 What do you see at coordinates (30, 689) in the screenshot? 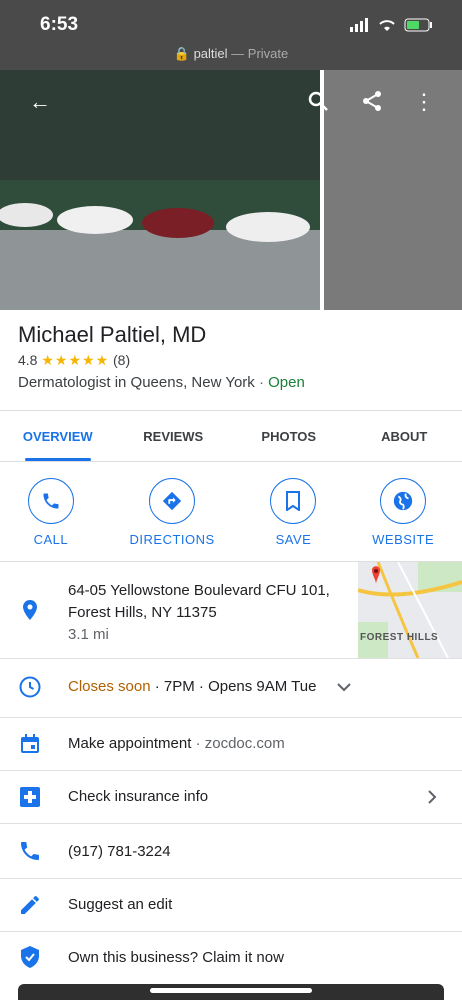
I see `clock-icon` at bounding box center [30, 689].